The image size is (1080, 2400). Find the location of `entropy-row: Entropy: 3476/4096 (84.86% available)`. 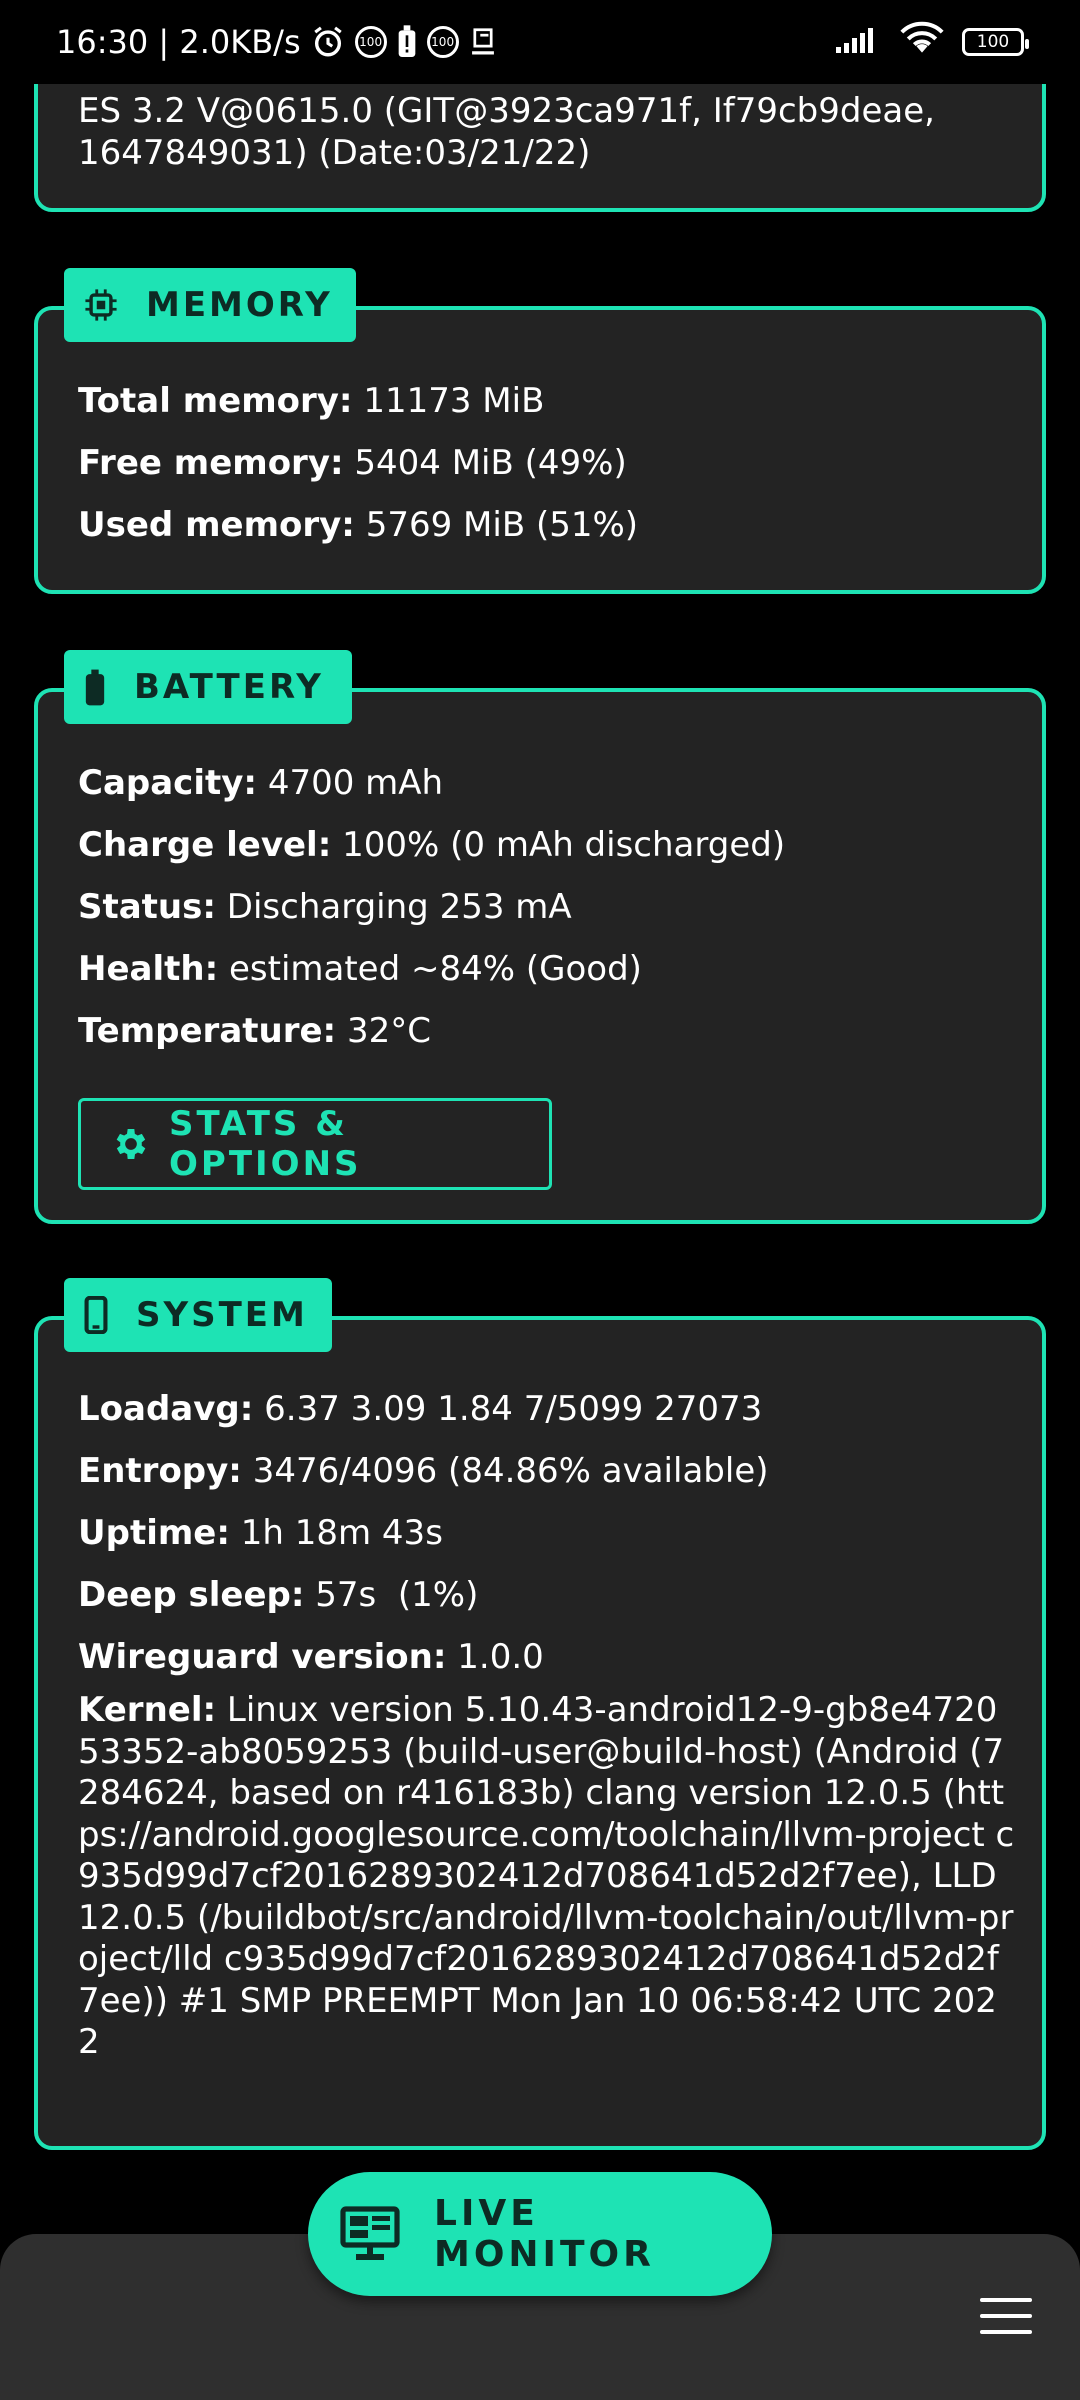

entropy-row: Entropy: 3476/4096 (84.86% available) is located at coordinates (423, 1471).